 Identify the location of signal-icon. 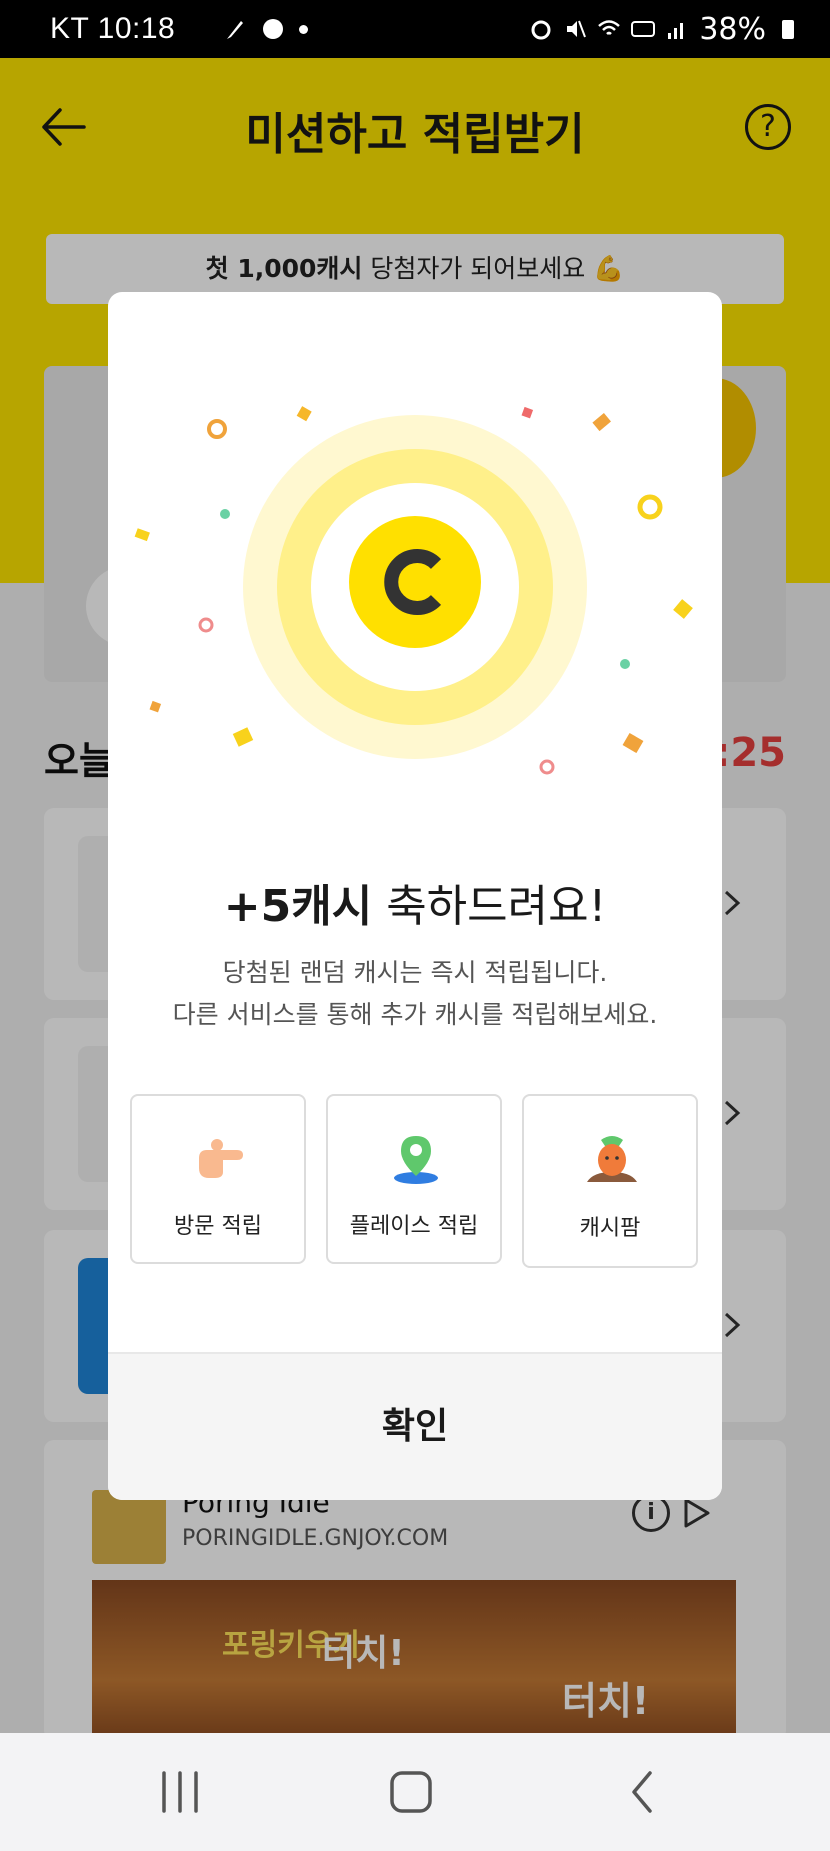
(676, 31).